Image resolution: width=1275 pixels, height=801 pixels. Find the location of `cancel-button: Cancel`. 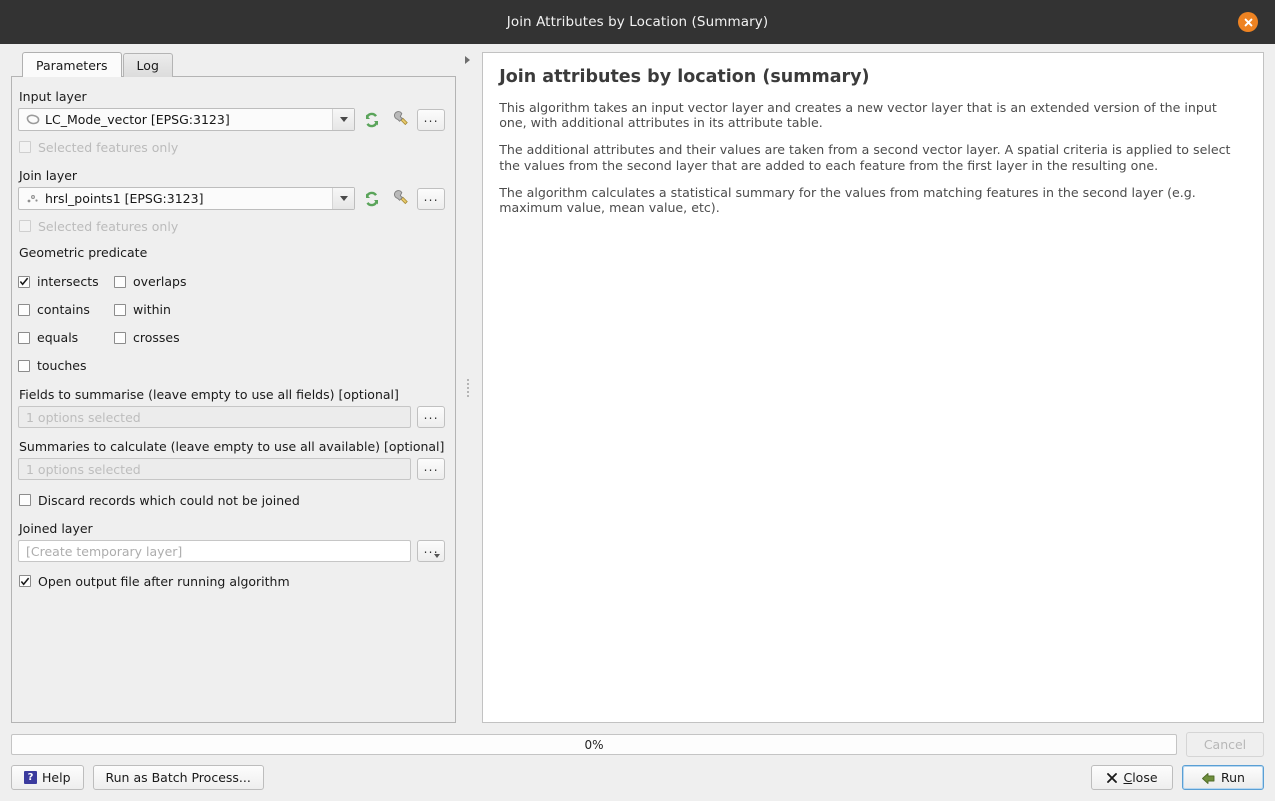

cancel-button: Cancel is located at coordinates (1225, 744).